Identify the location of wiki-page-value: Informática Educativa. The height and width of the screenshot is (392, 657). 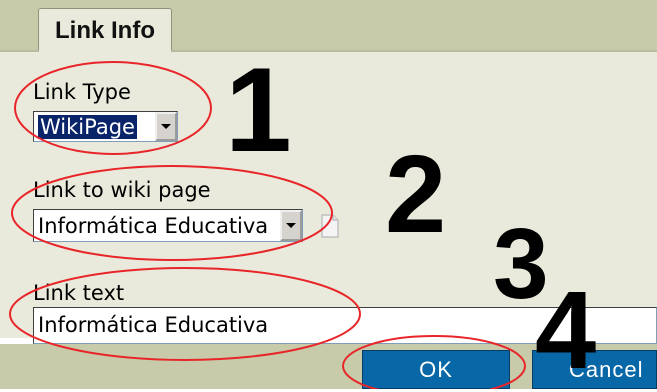
(153, 225).